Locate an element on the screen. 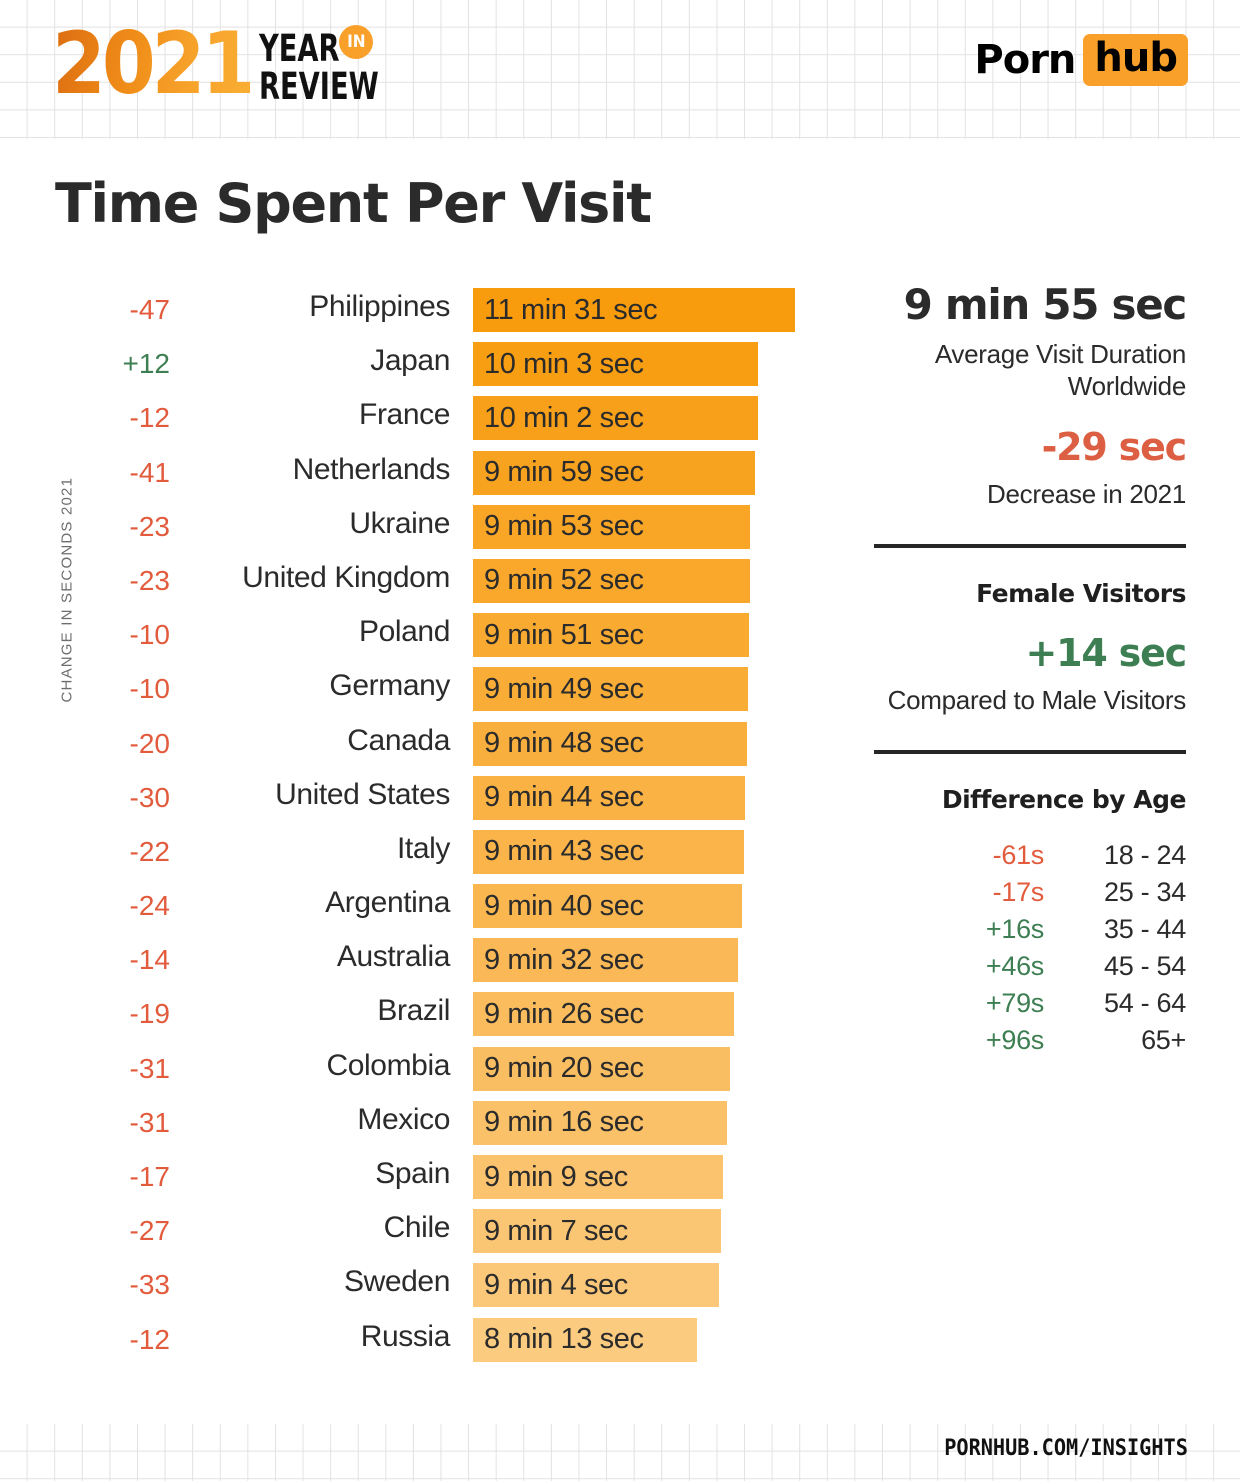 The width and height of the screenshot is (1240, 1481). row-duration-label: 9 min 49 sec is located at coordinates (564, 688).